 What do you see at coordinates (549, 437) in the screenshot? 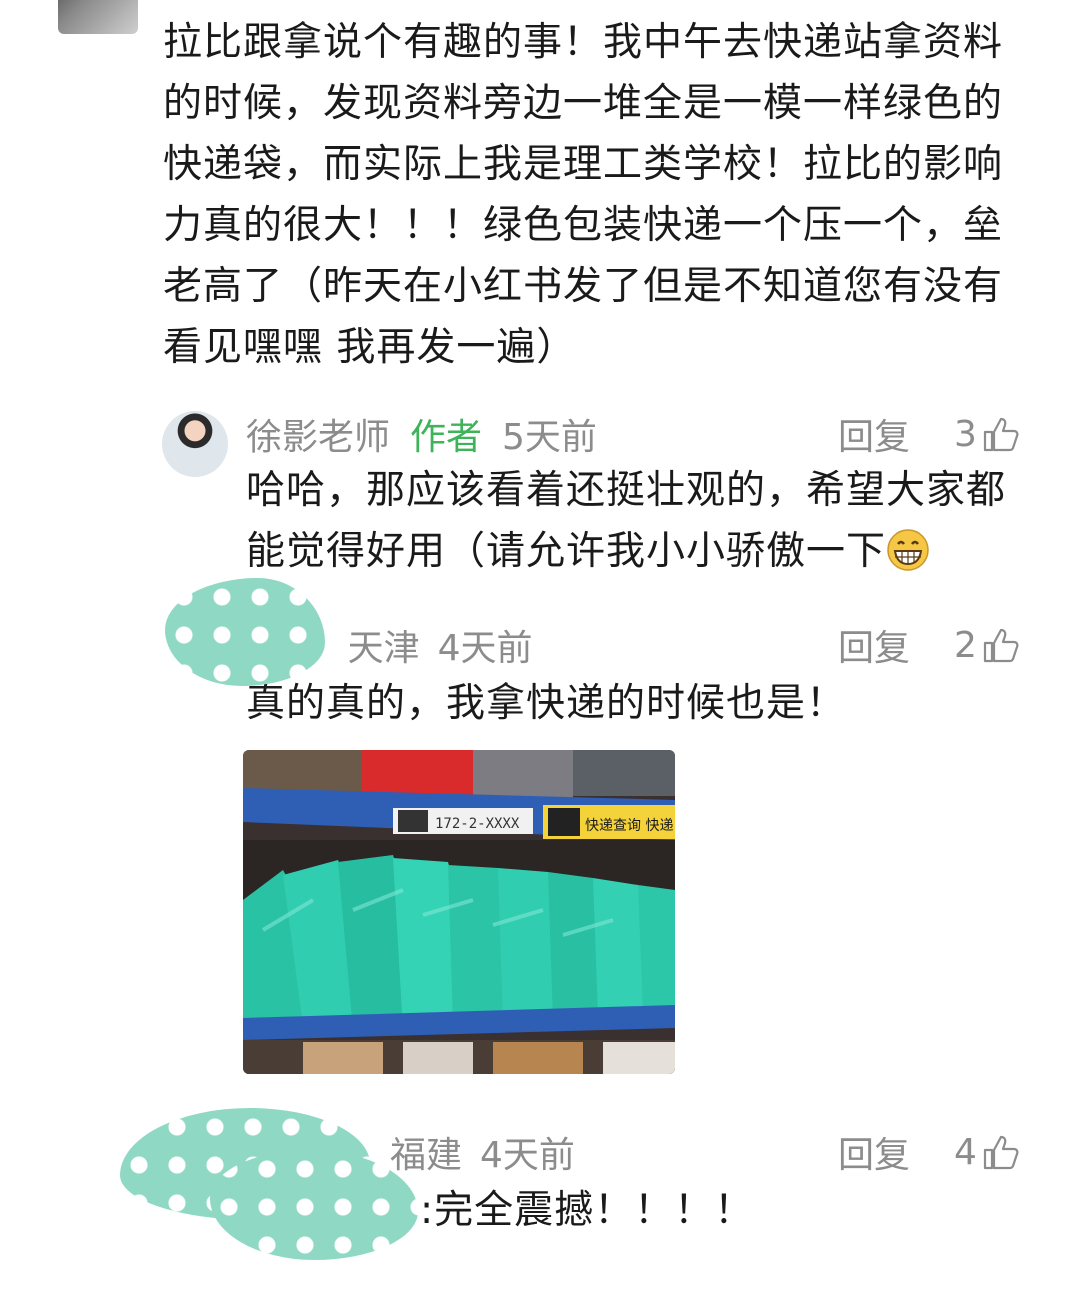
I see `reply-1-time: 5天前` at bounding box center [549, 437].